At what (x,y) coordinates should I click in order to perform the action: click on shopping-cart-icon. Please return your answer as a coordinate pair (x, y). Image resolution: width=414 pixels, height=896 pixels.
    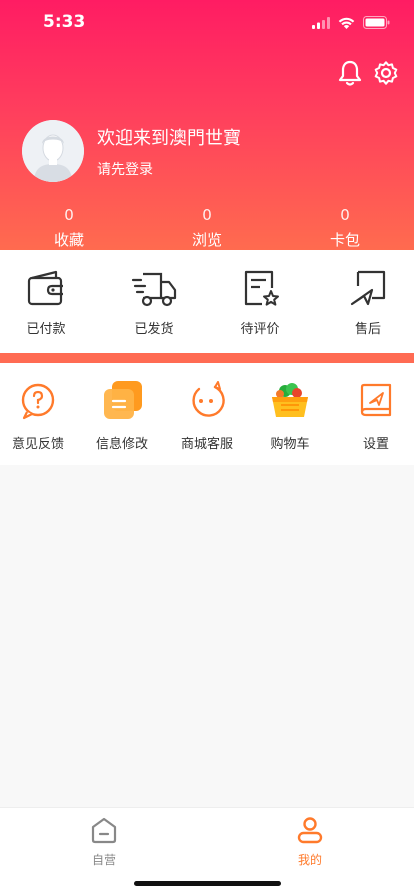
    Looking at the image, I should click on (290, 401).